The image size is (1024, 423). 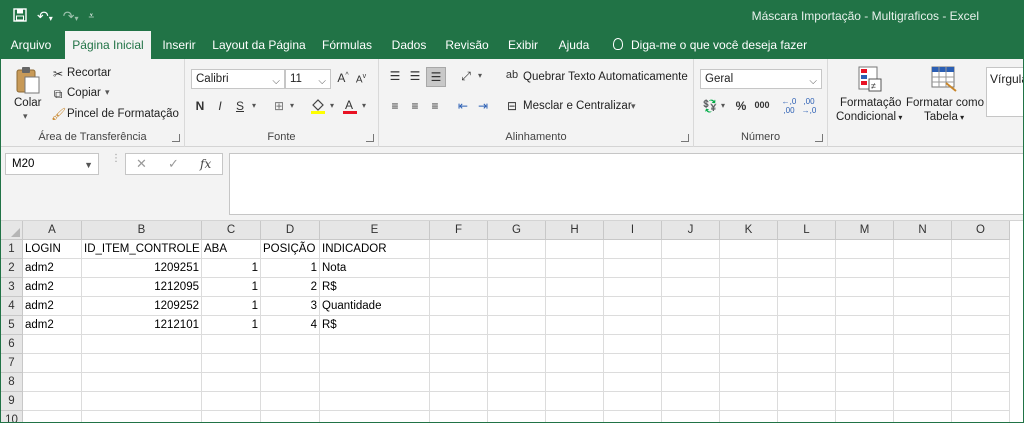 I want to click on cell-i8, so click(x=633, y=382).